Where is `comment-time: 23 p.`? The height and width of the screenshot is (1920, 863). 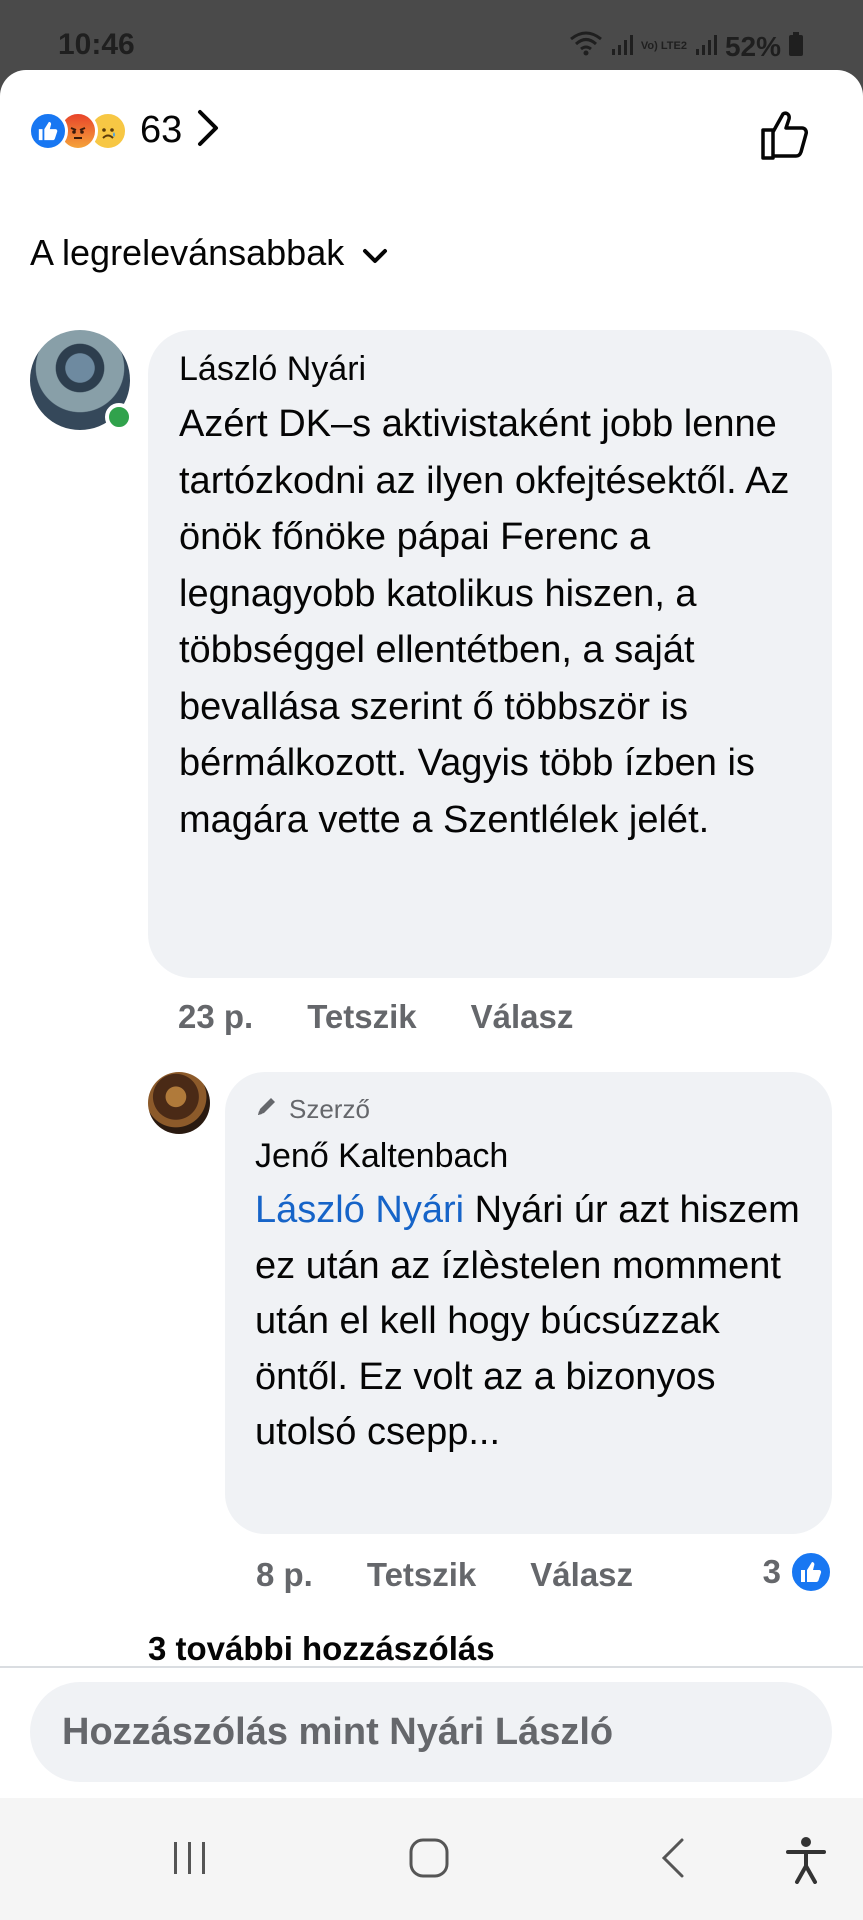 comment-time: 23 p. is located at coordinates (215, 1017).